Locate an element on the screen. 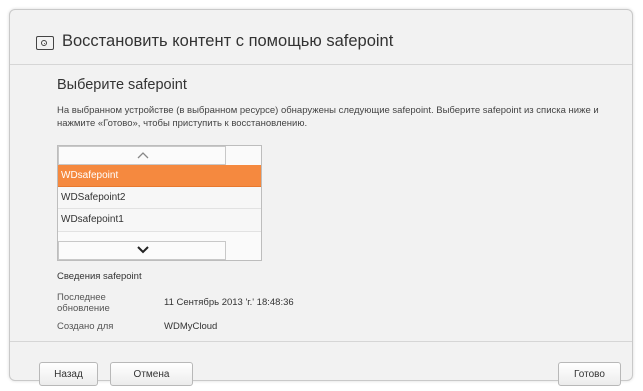 The width and height of the screenshot is (643, 391). safepoint-list: WDsafepoint WDSafepoint2 WDsafepoint1 is located at coordinates (159, 203).